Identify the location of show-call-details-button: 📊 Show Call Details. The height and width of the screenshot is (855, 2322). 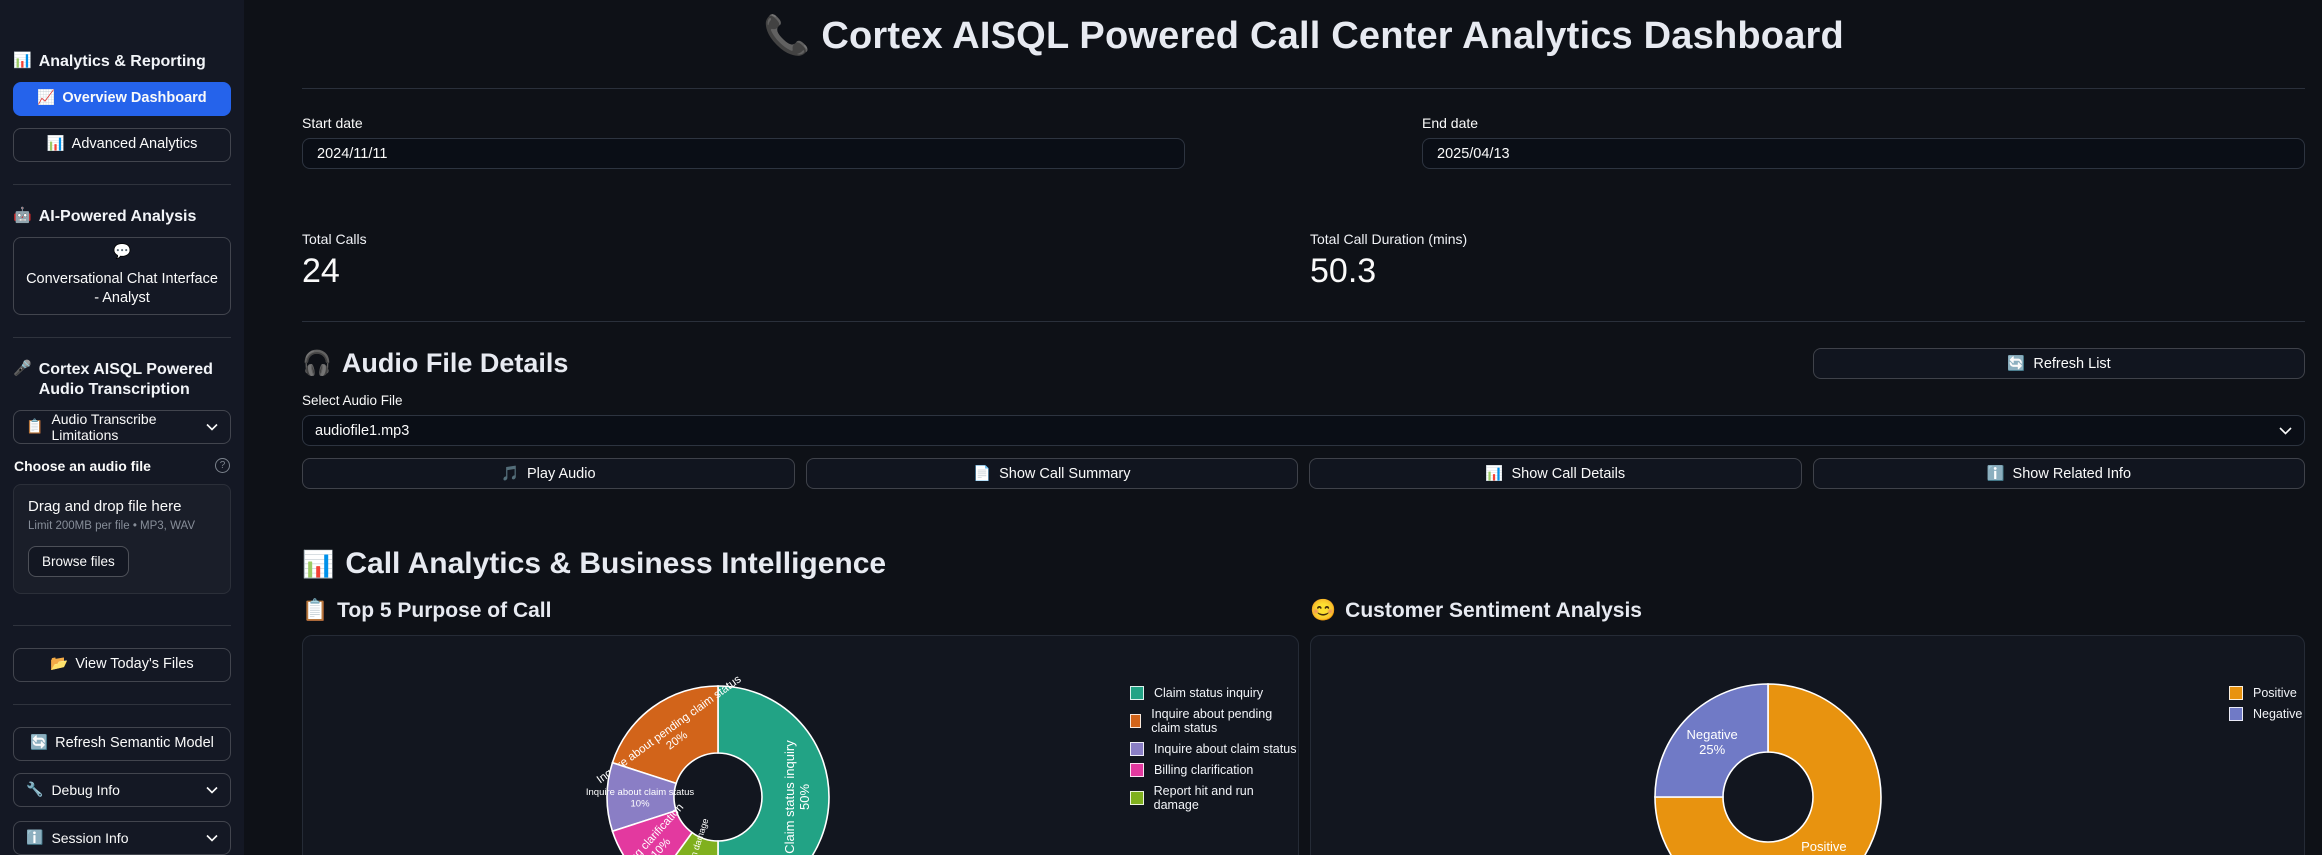
(1555, 474).